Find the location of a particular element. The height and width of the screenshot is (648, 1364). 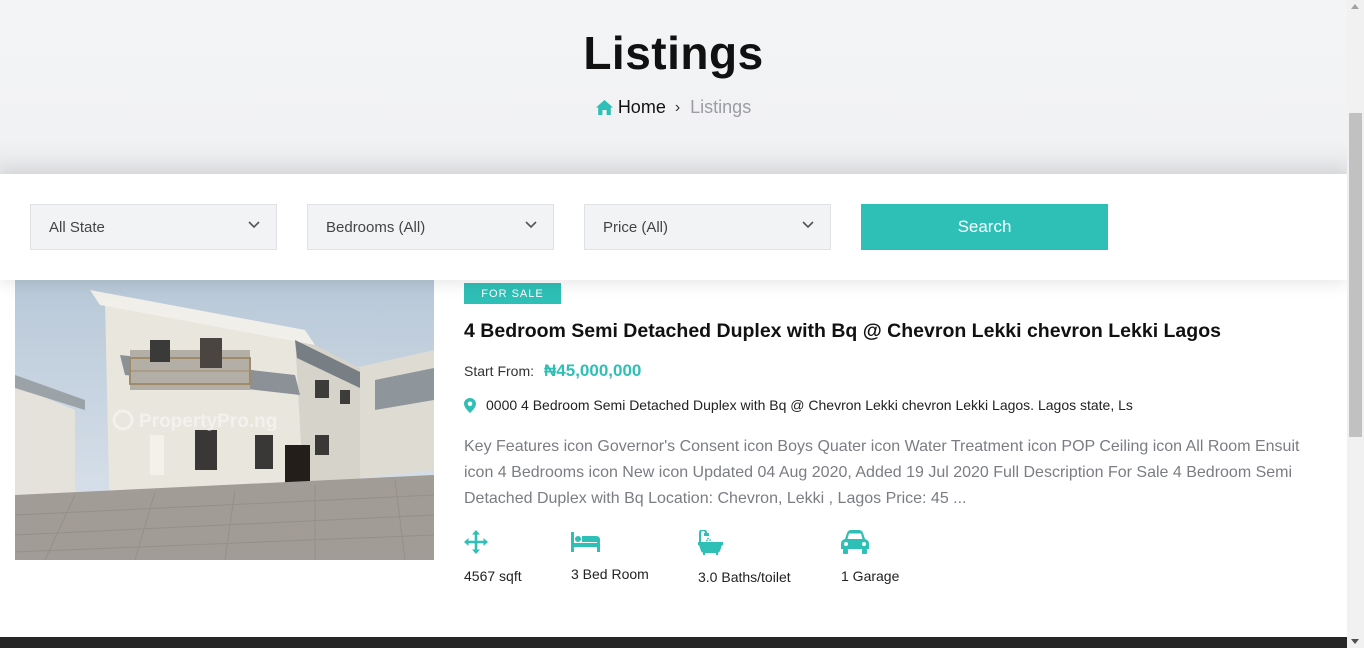

next-section-strip is located at coordinates (673, 642).